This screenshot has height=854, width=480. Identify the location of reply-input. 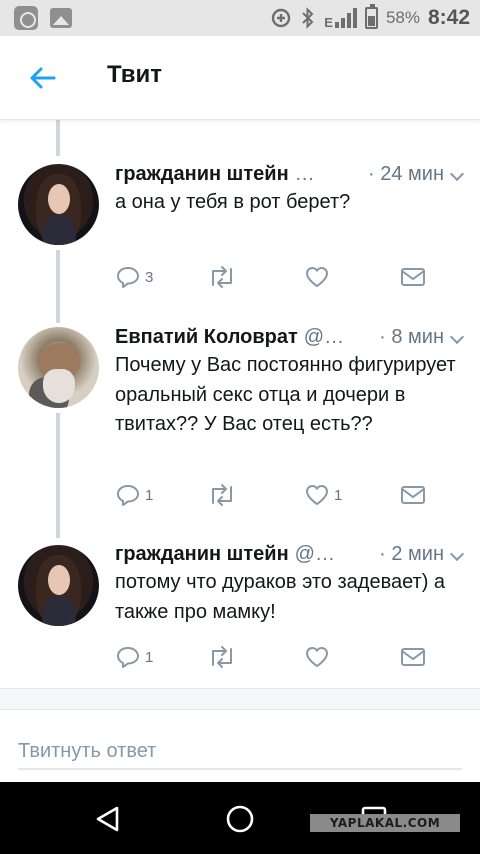
(240, 752).